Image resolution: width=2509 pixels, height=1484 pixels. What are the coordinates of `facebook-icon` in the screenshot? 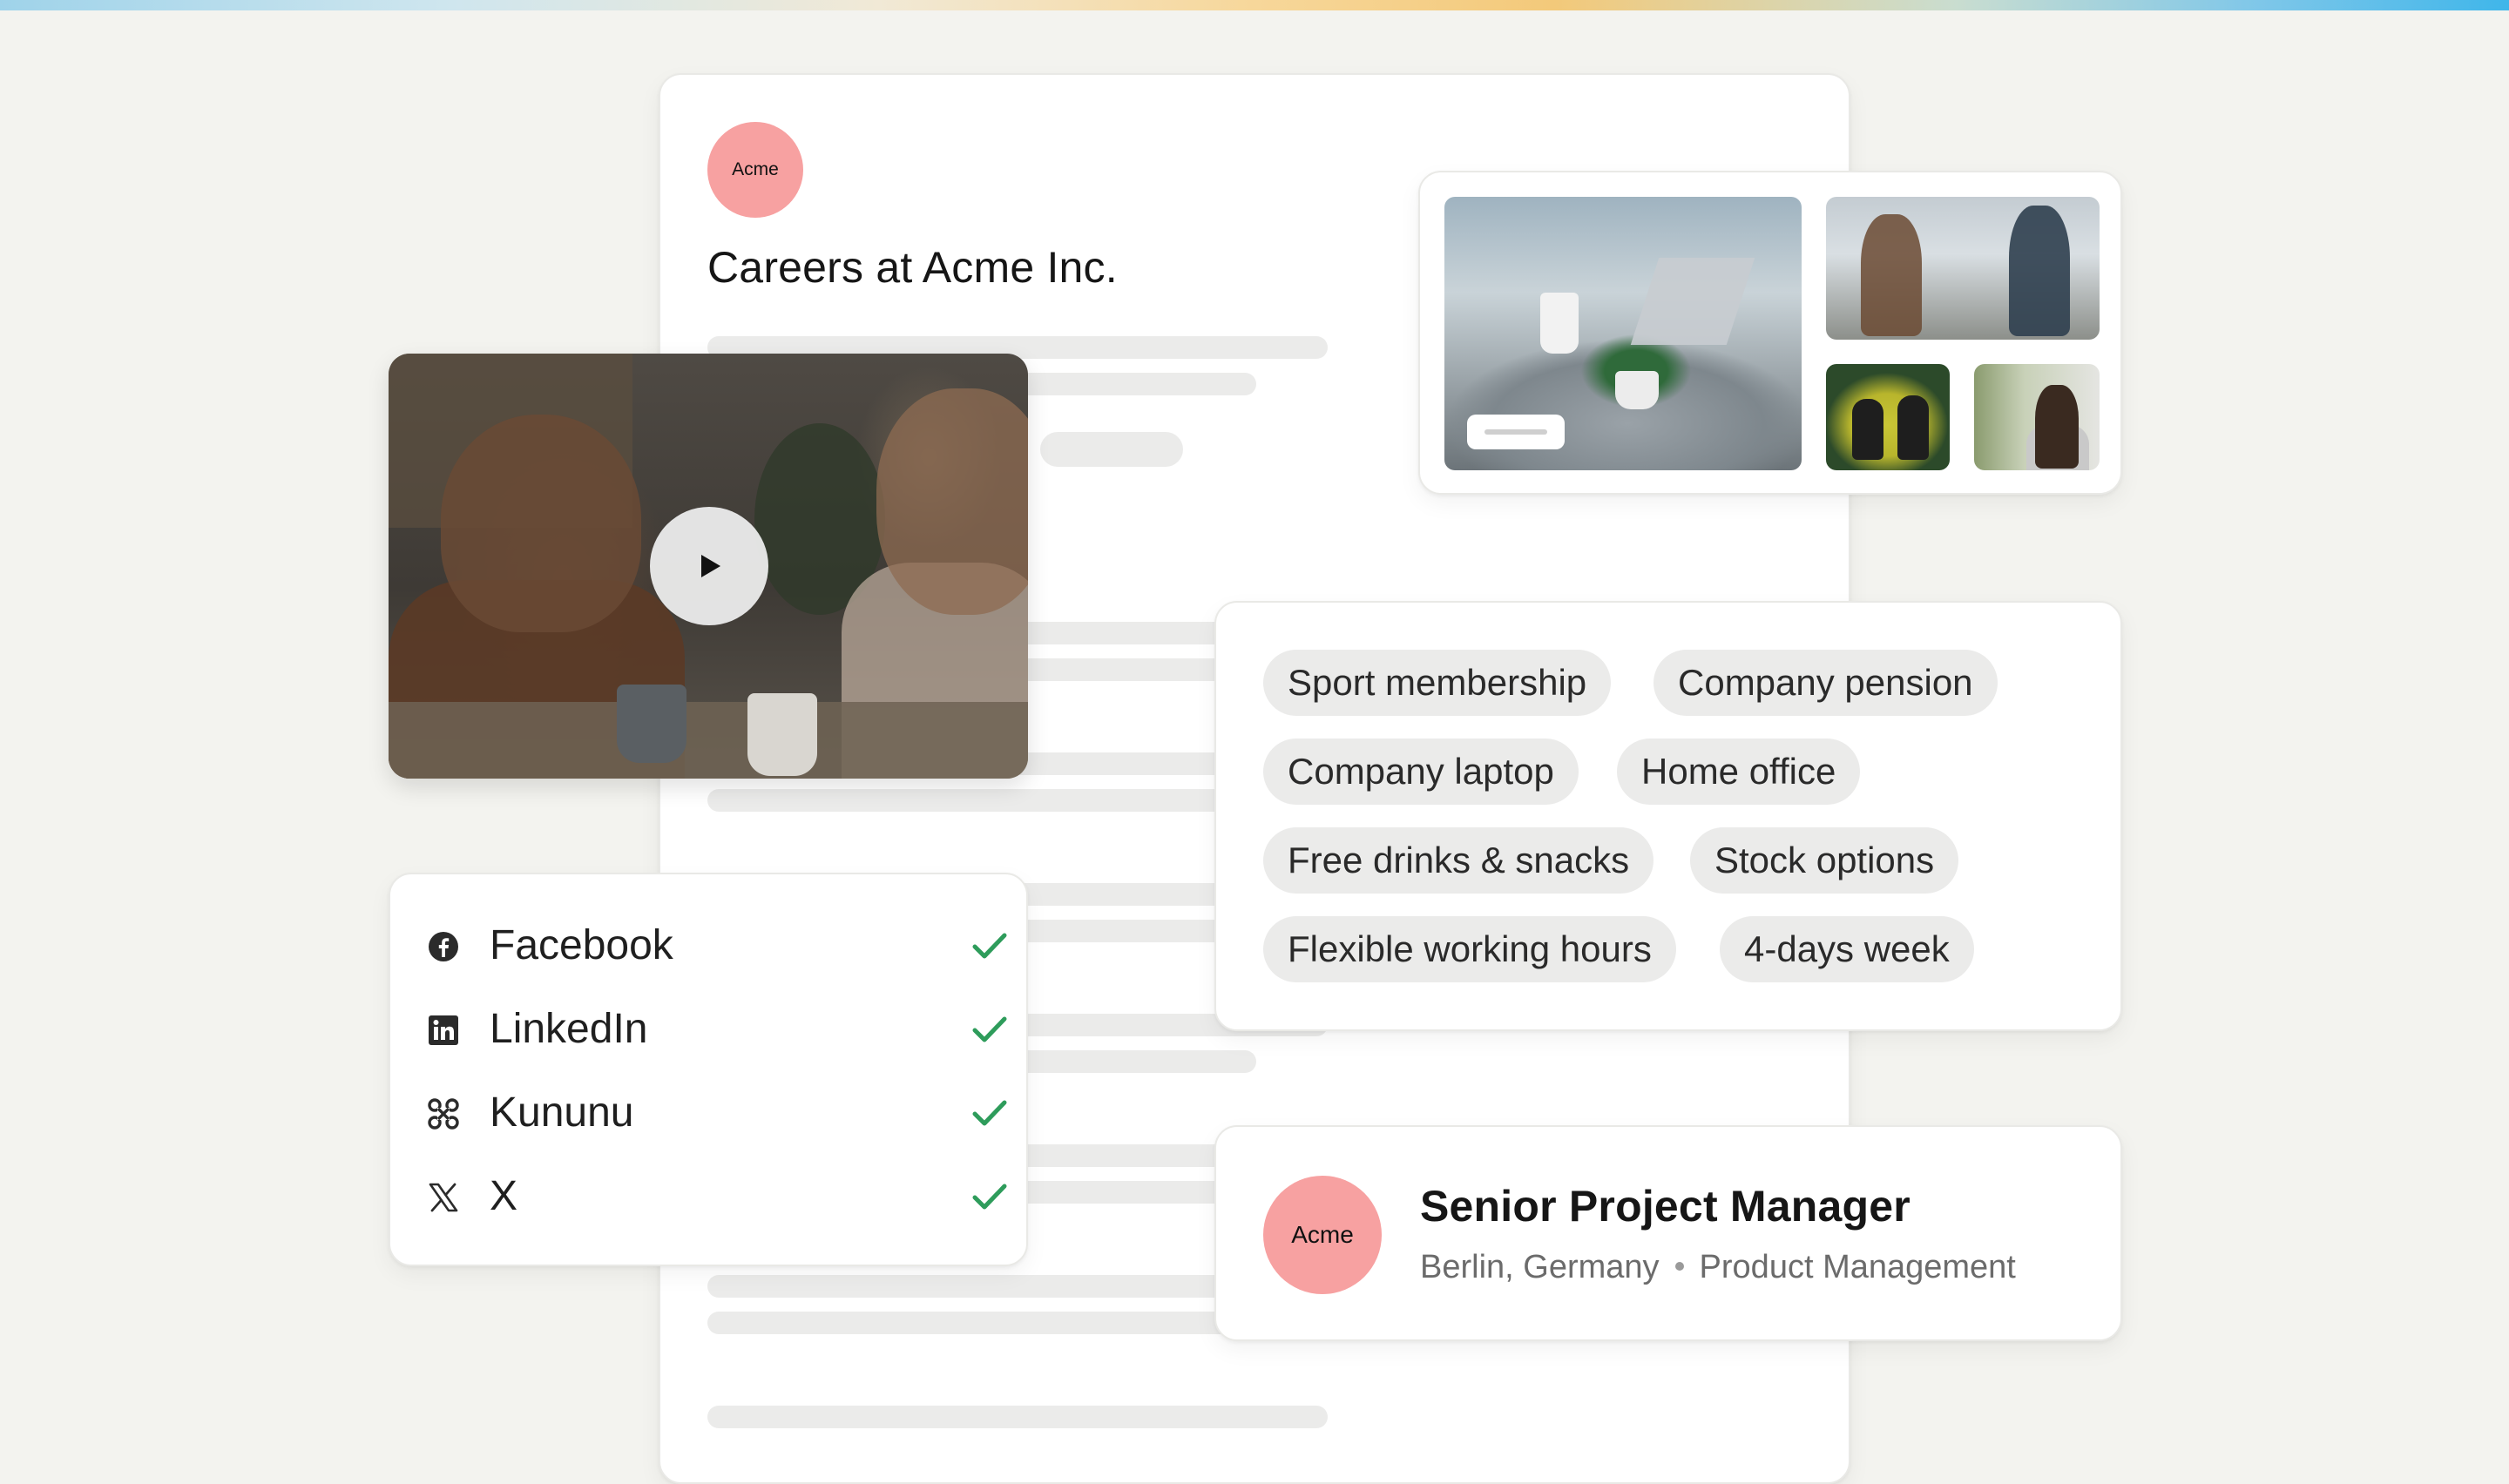 It's located at (443, 947).